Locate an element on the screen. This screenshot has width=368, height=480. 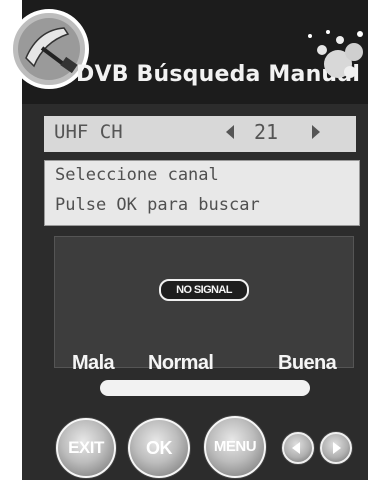
channel-selector: UHF CH 21 is located at coordinates (200, 134).